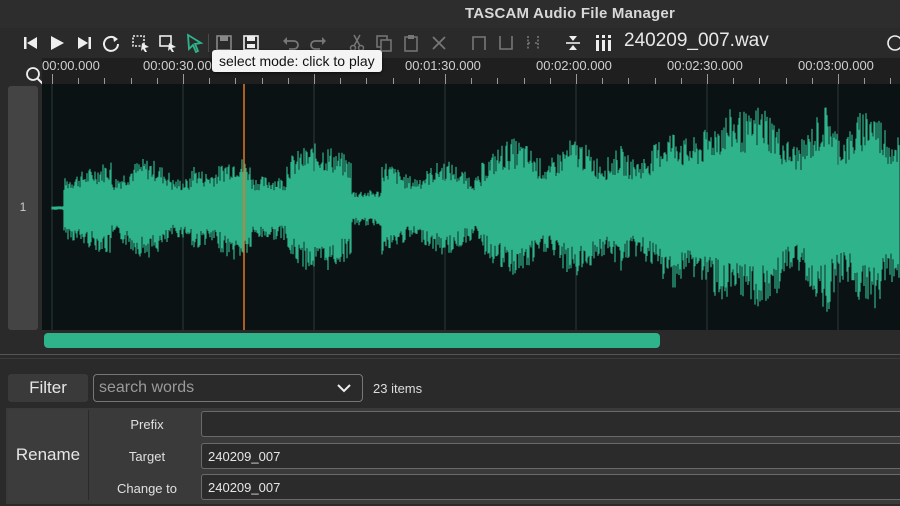 Image resolution: width=900 pixels, height=506 pixels. I want to click on change-to-field: 240209_007, so click(550, 487).